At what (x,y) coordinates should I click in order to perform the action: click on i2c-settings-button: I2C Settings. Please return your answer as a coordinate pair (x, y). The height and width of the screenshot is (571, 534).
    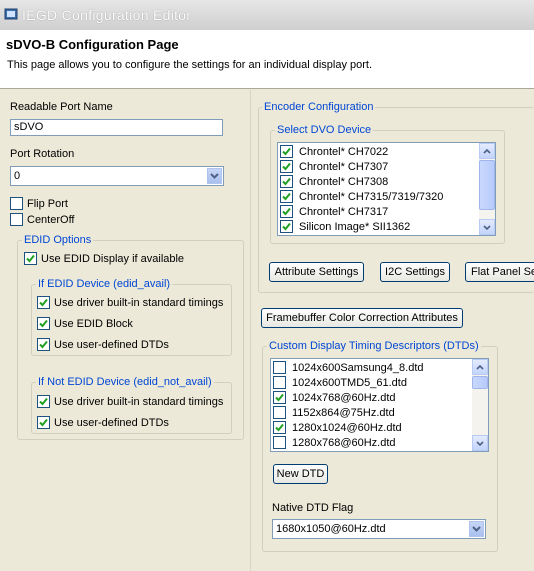
    Looking at the image, I should click on (415, 272).